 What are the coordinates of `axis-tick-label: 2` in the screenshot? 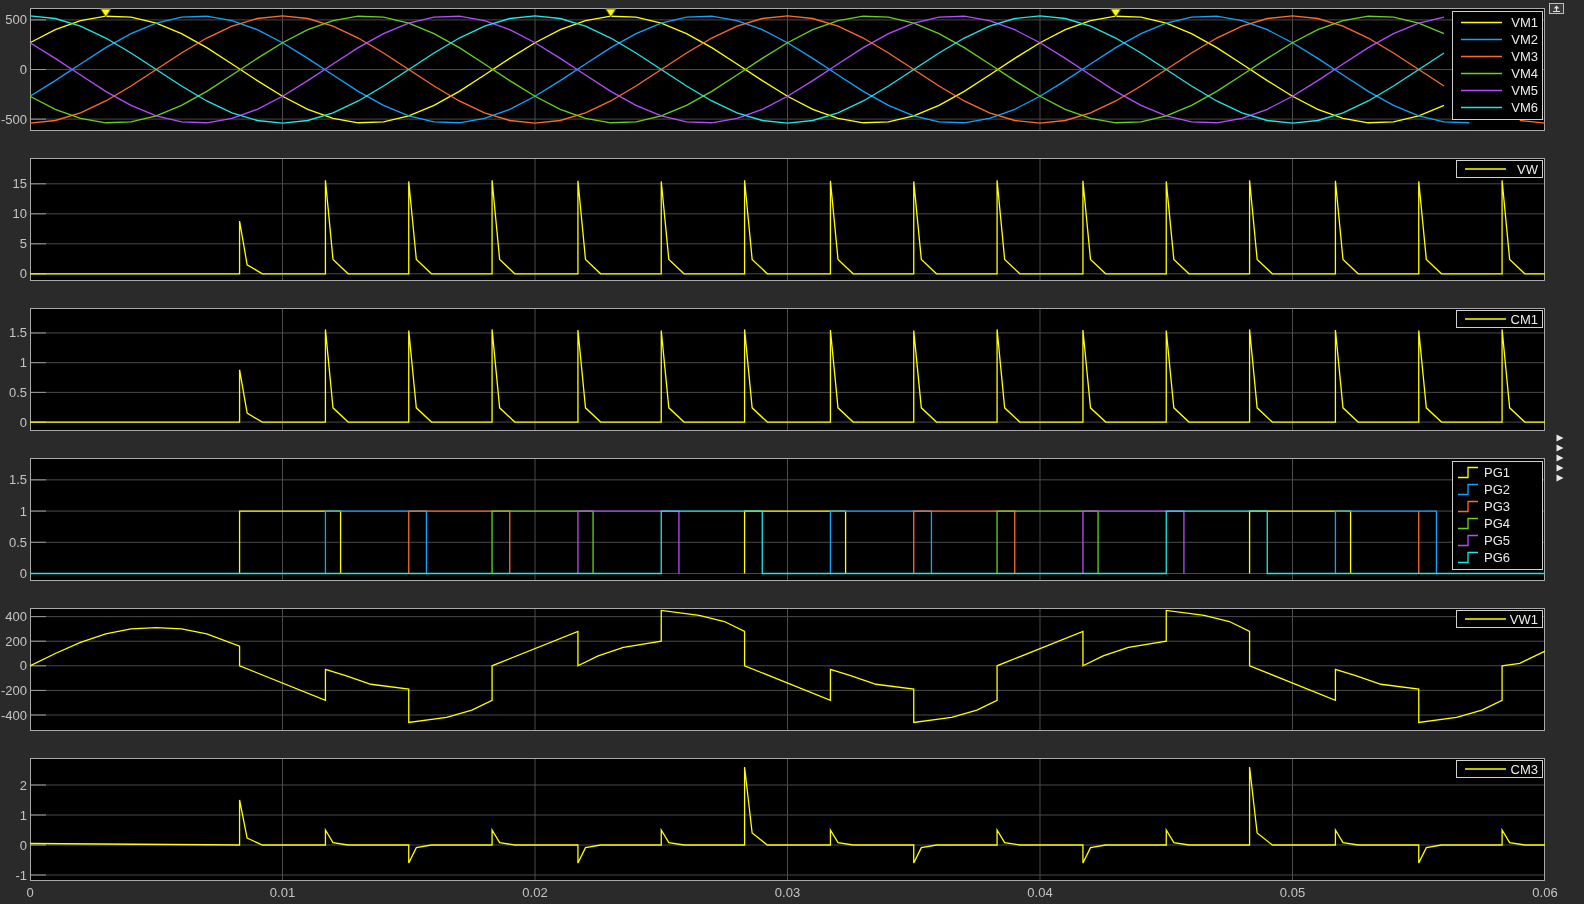 It's located at (23, 785).